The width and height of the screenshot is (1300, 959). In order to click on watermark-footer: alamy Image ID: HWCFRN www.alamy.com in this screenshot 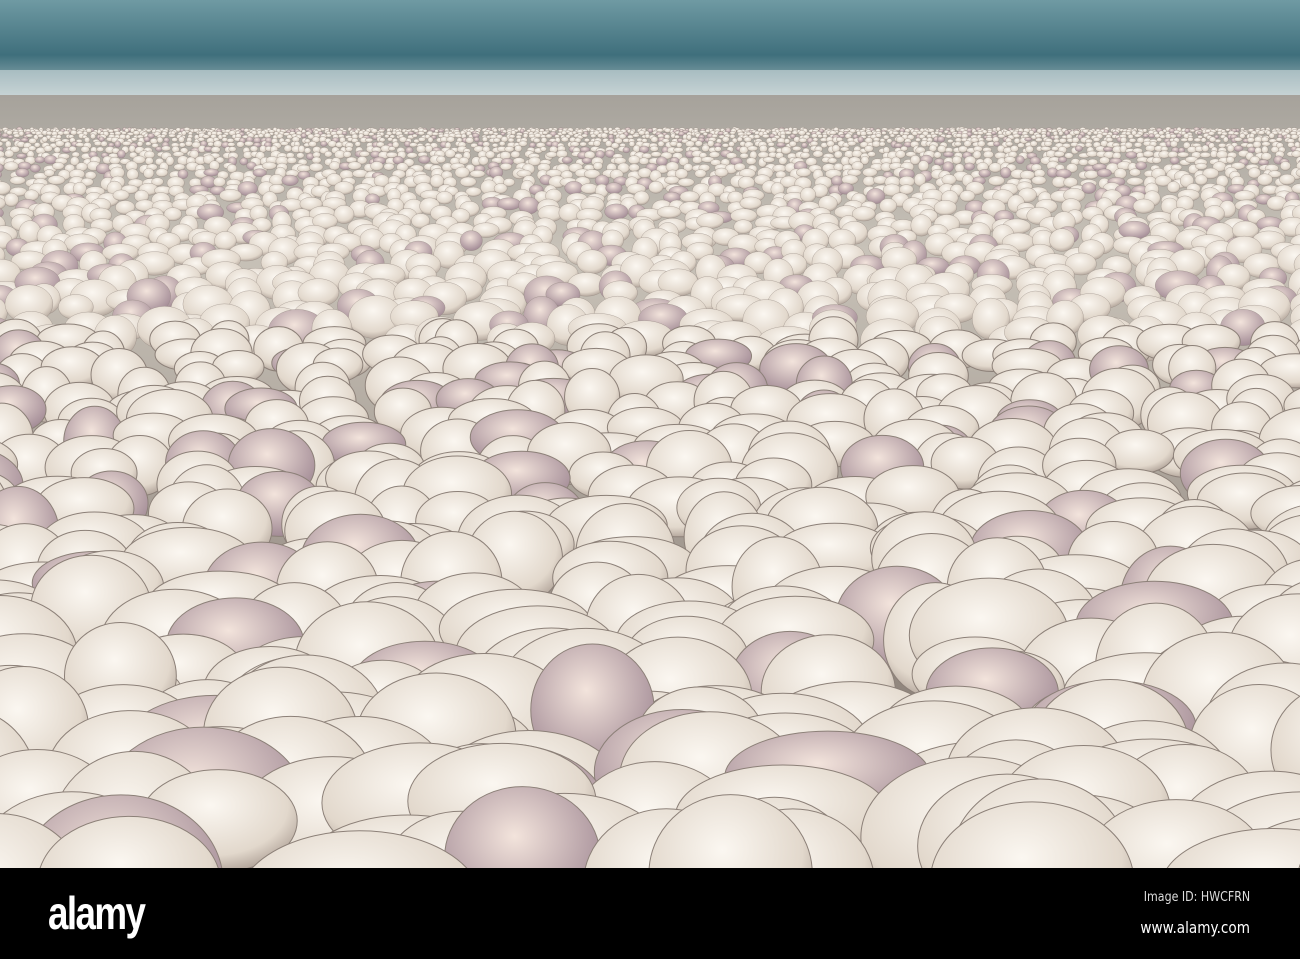, I will do `click(650, 913)`.